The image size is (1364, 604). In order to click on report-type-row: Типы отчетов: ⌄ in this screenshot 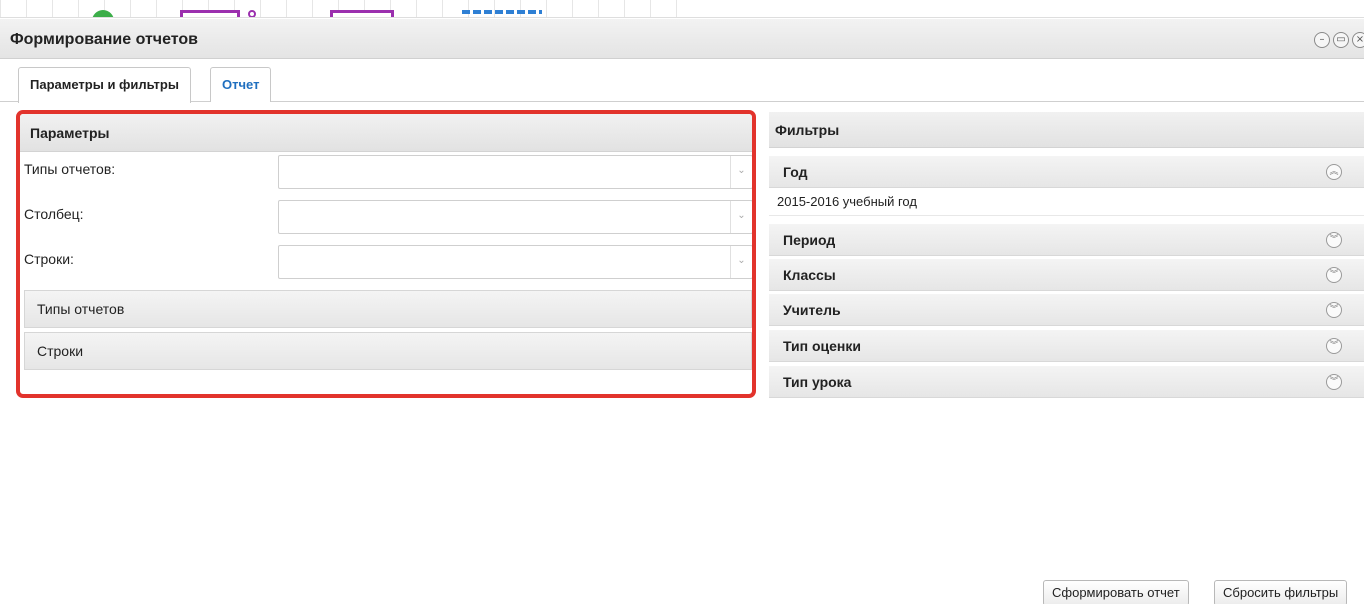, I will do `click(388, 172)`.